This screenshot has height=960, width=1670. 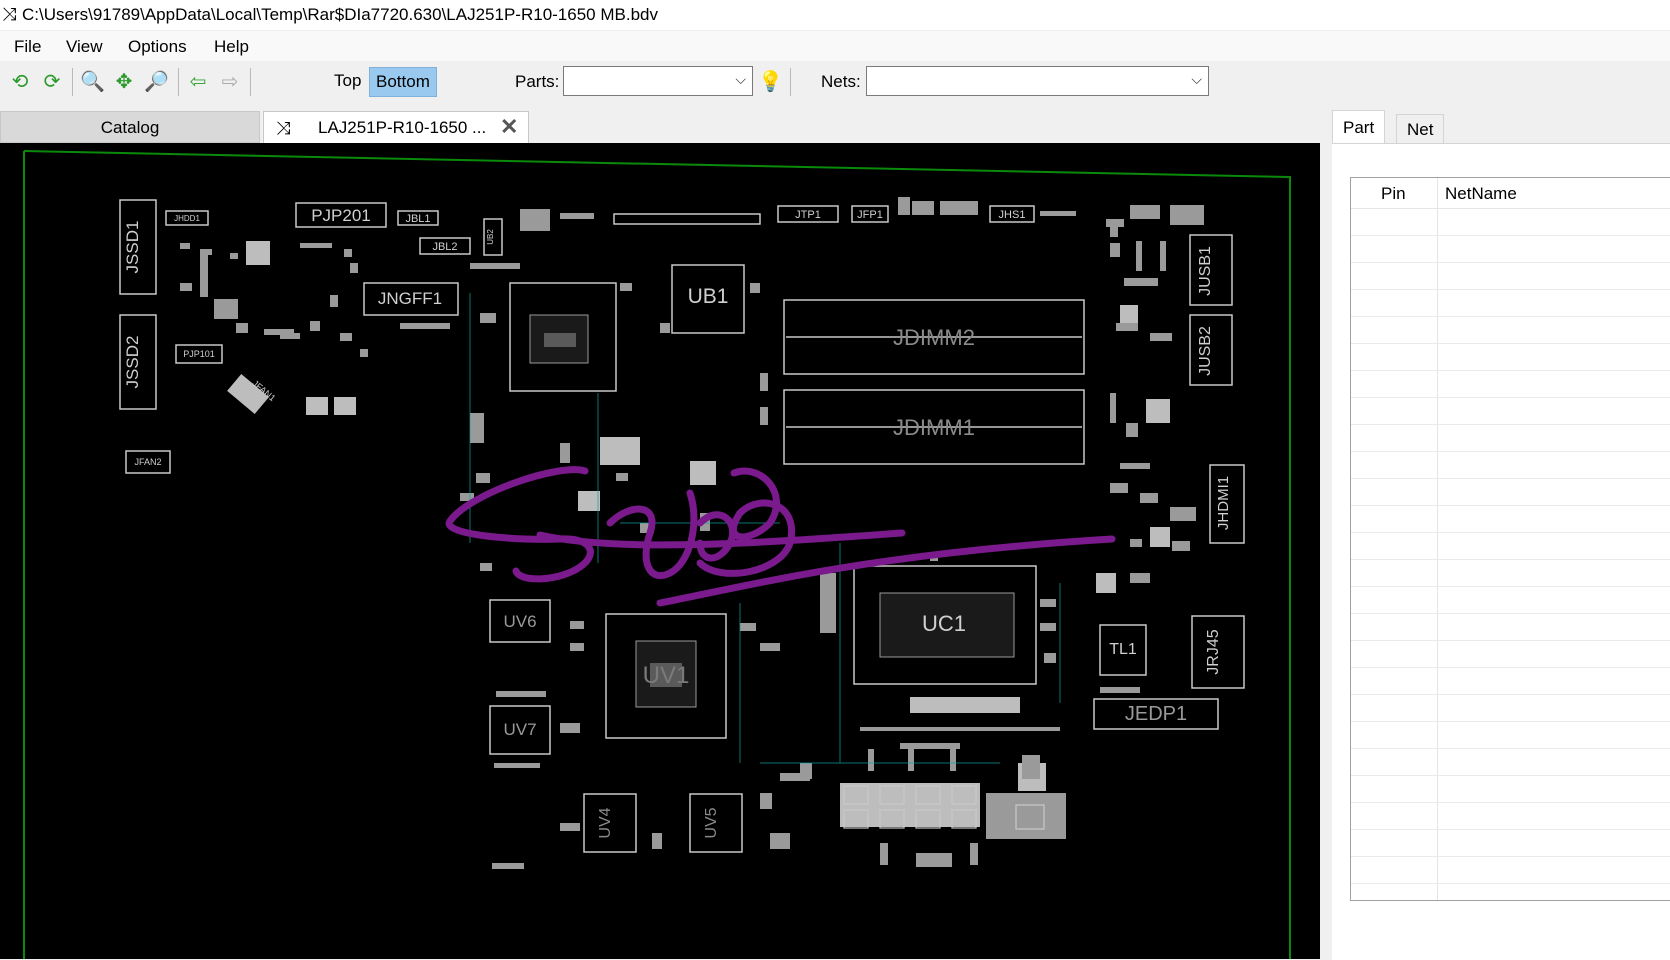 I want to click on tab-part: Part, so click(x=1359, y=127).